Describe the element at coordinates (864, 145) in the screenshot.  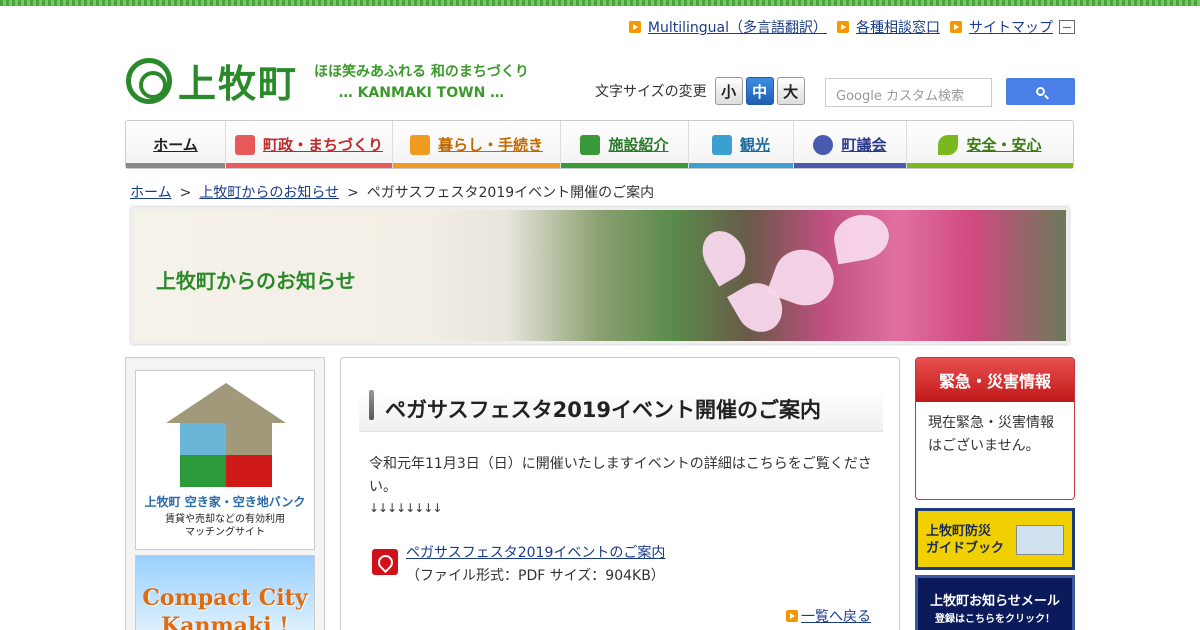
I see `nav-assembly-label: 町議会` at that location.